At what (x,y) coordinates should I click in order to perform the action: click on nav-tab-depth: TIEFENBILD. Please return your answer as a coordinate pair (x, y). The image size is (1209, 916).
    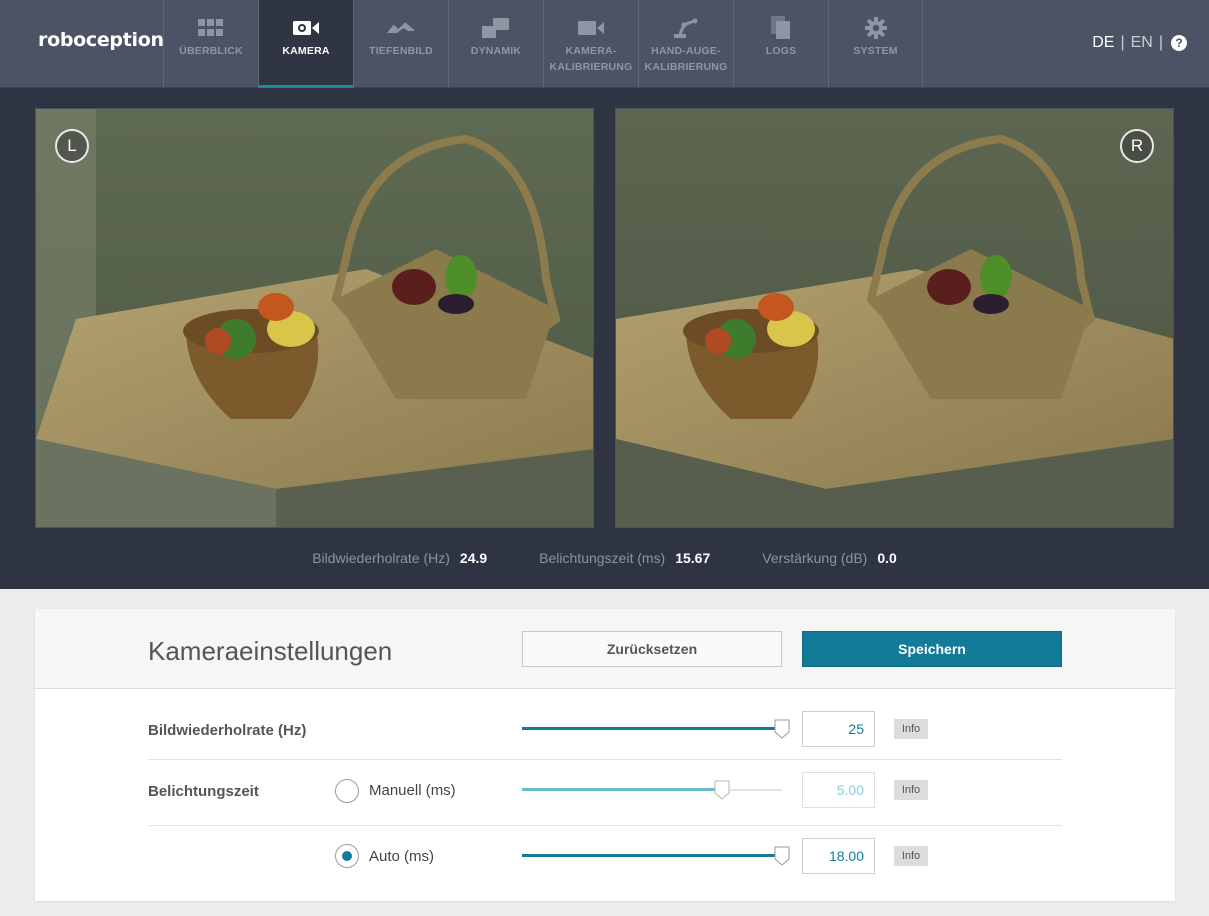
    Looking at the image, I should click on (400, 44).